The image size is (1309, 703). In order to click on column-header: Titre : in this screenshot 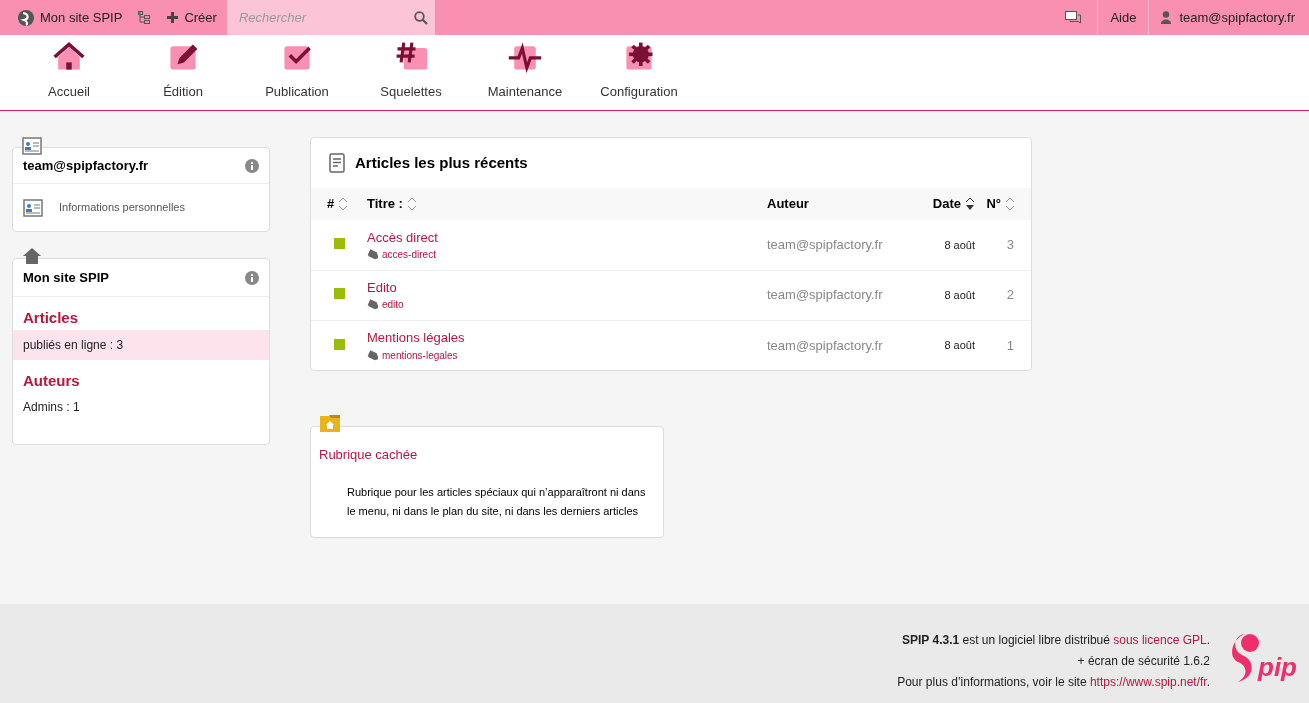, I will do `click(392, 204)`.